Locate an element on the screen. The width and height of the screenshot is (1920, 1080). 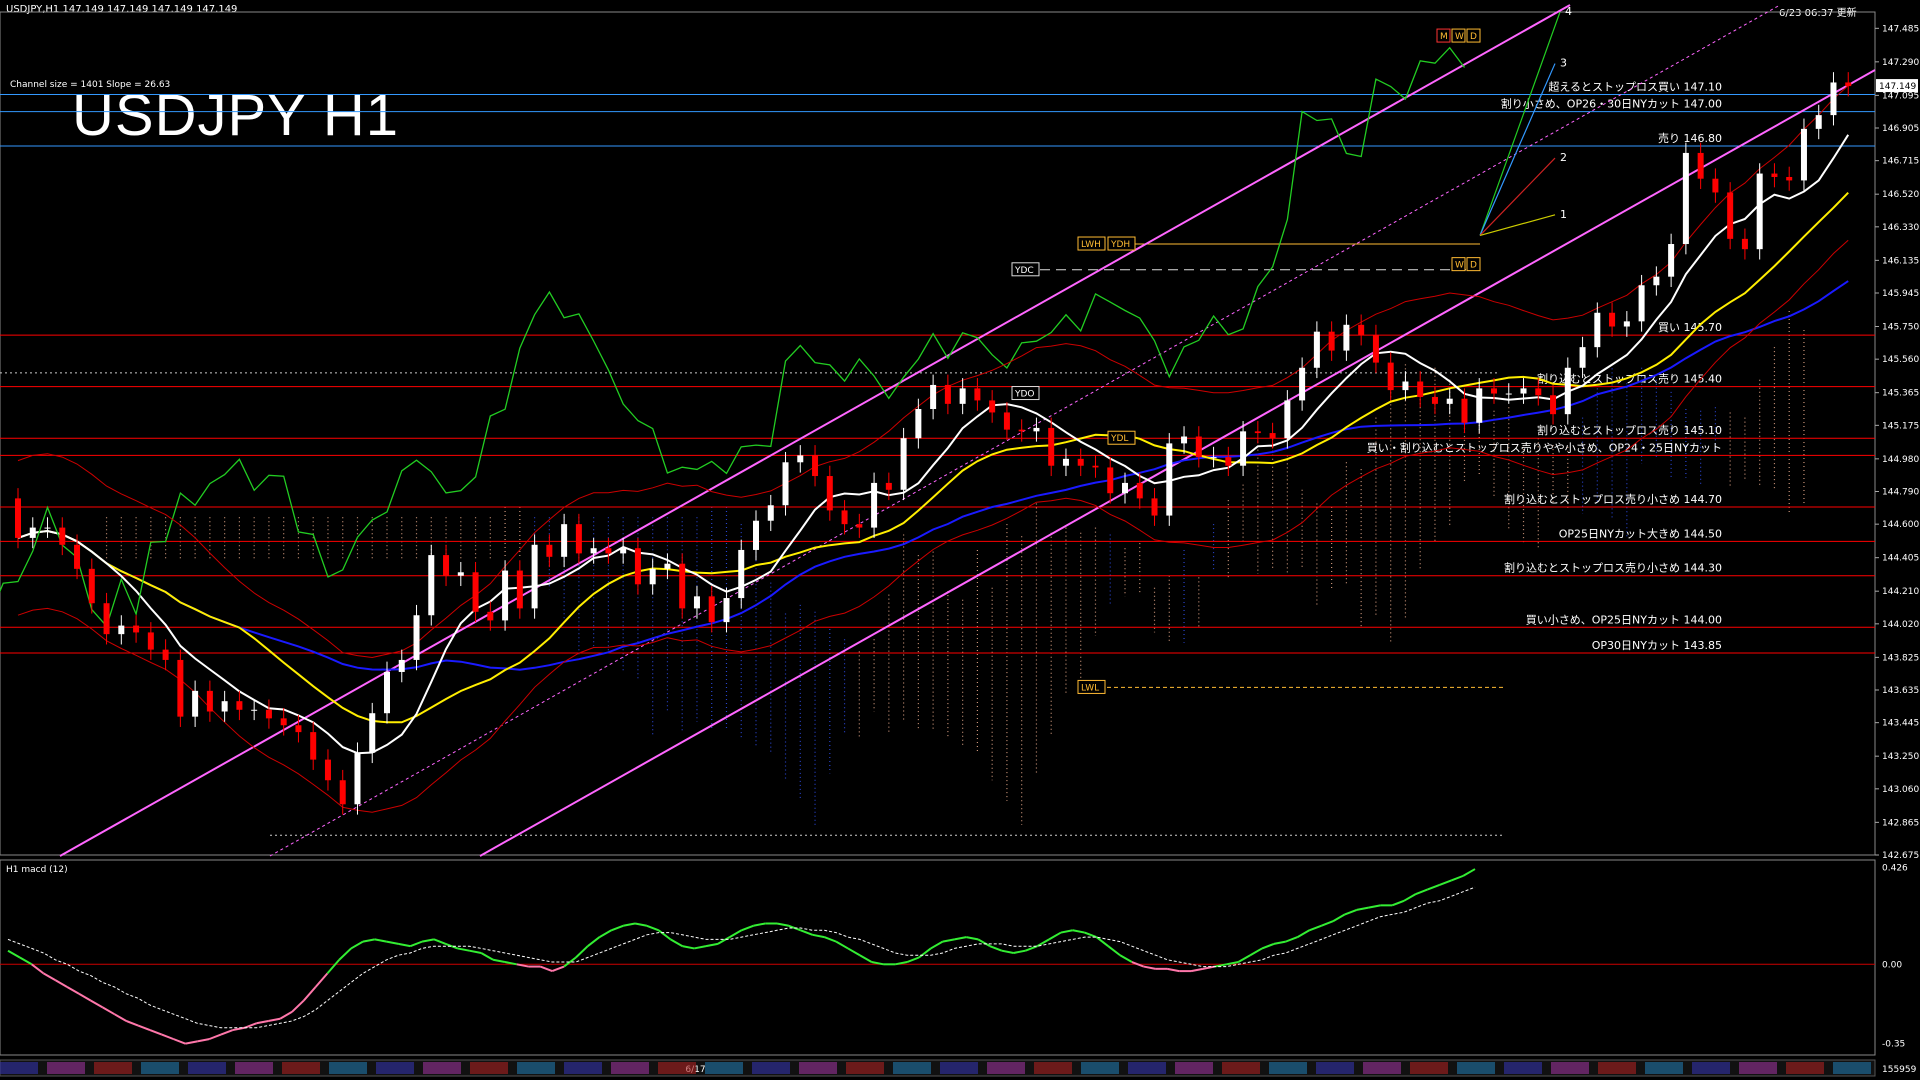
fan-line is located at coordinates (1517, 225).